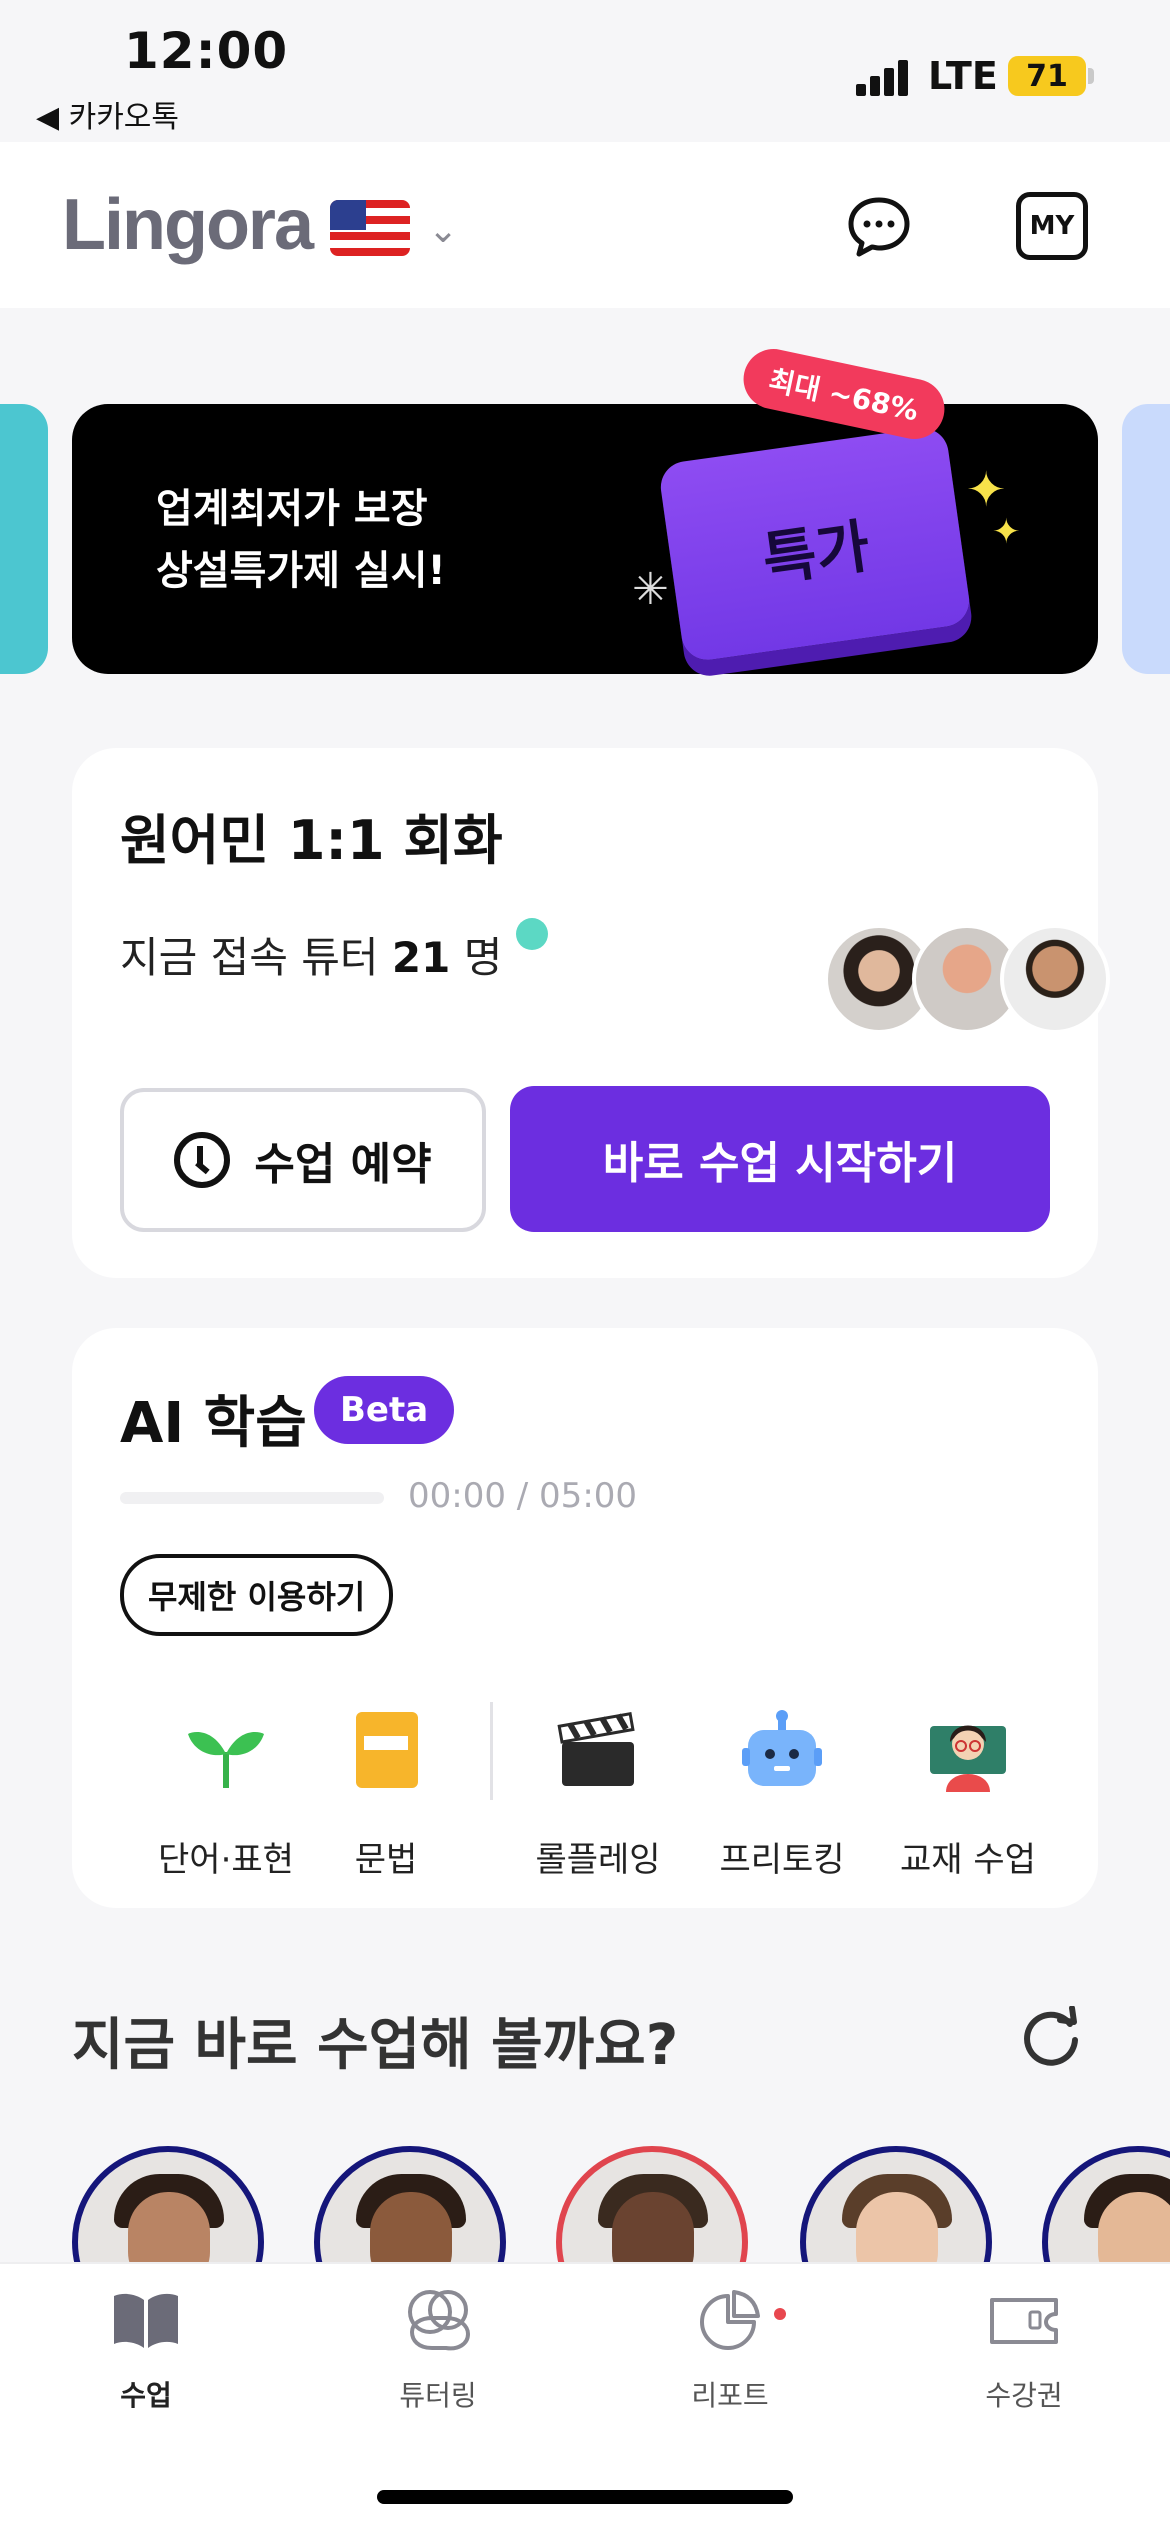 Image resolution: width=1170 pixels, height=2532 pixels. What do you see at coordinates (252, 1498) in the screenshot?
I see `ai-usage-progress` at bounding box center [252, 1498].